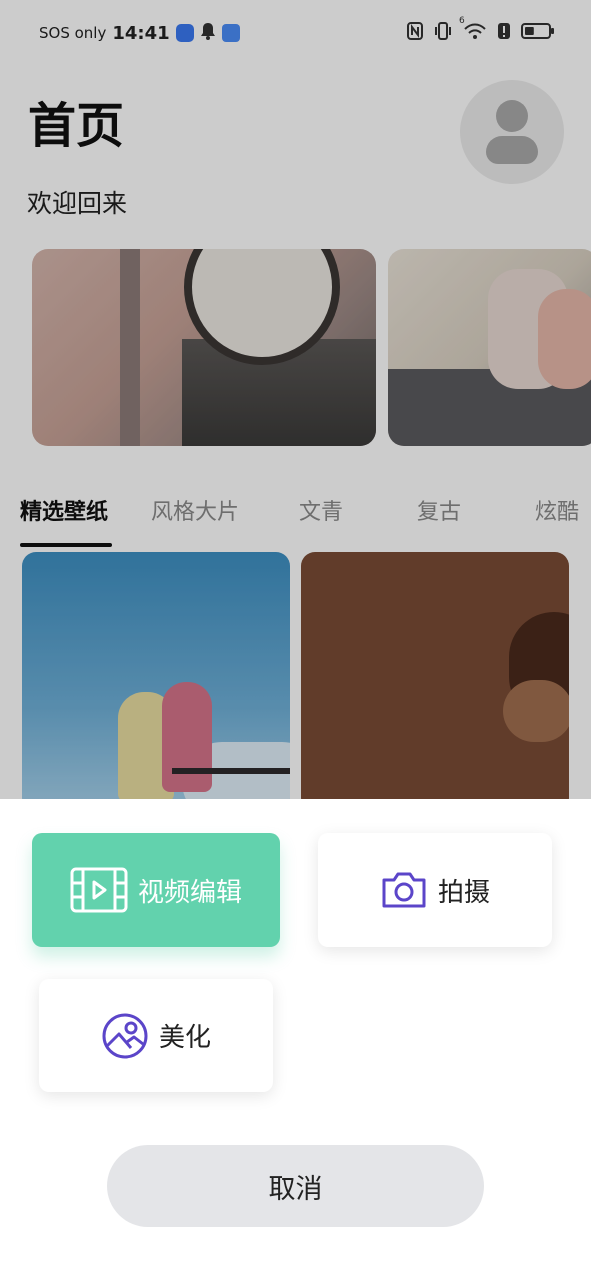  What do you see at coordinates (189, 892) in the screenshot?
I see `video-edit-label: 视频编辑` at bounding box center [189, 892].